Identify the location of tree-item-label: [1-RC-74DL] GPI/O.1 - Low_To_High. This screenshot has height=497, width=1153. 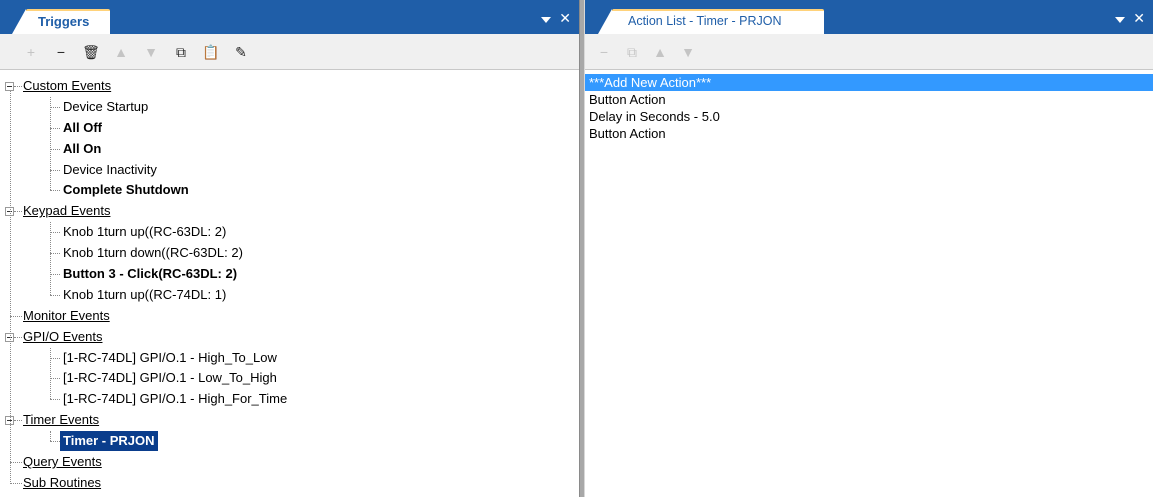
(170, 378).